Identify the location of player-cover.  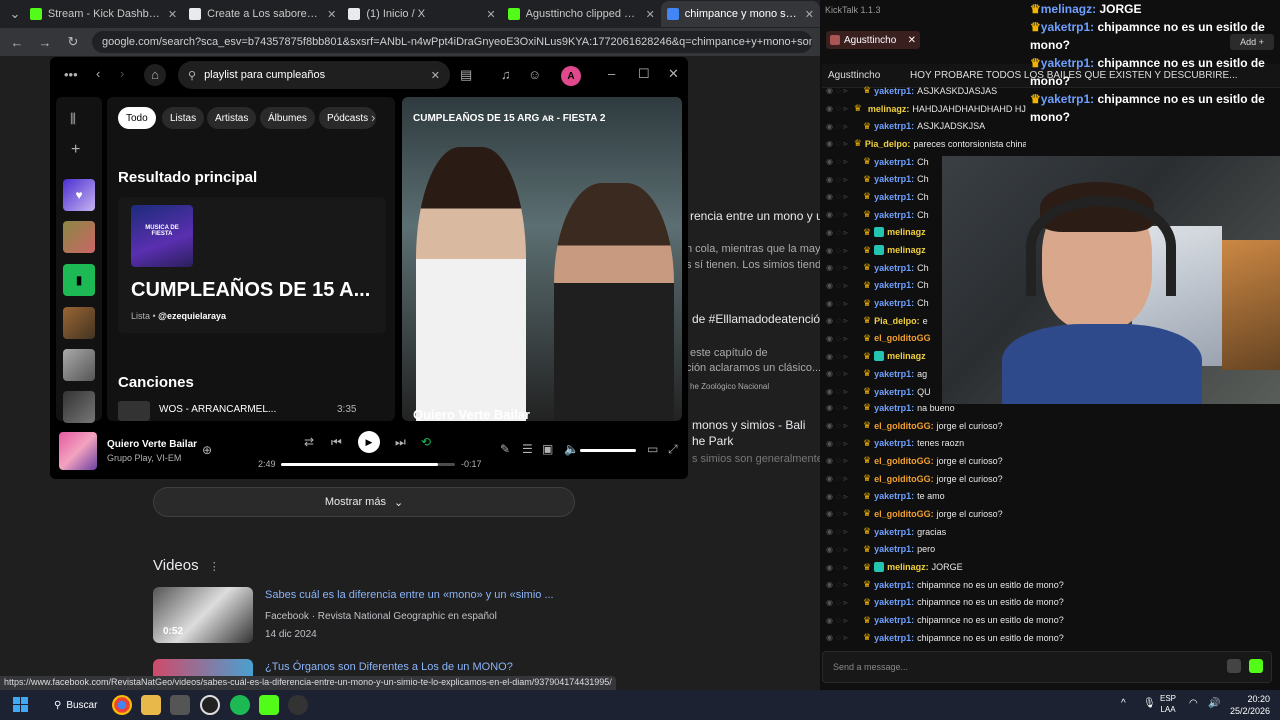
(78, 451).